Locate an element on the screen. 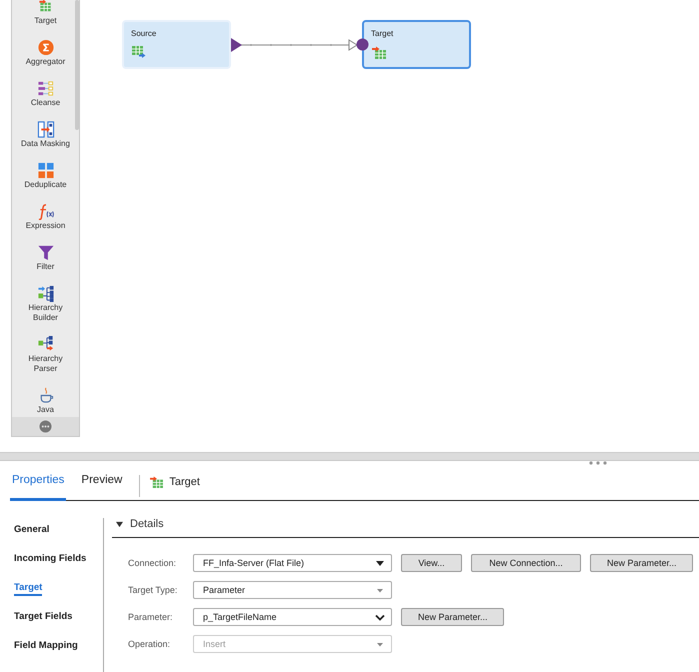 This screenshot has height=672, width=699. field-label: Connection: is located at coordinates (153, 563).